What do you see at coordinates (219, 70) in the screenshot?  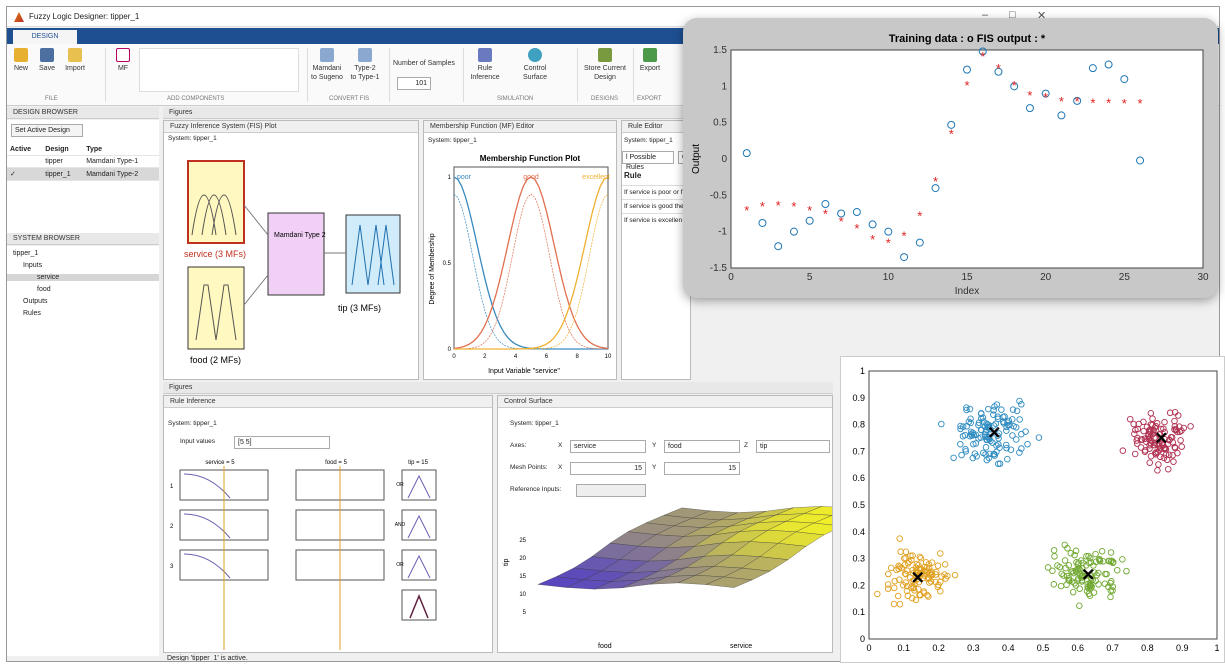 I see `component-gallery` at bounding box center [219, 70].